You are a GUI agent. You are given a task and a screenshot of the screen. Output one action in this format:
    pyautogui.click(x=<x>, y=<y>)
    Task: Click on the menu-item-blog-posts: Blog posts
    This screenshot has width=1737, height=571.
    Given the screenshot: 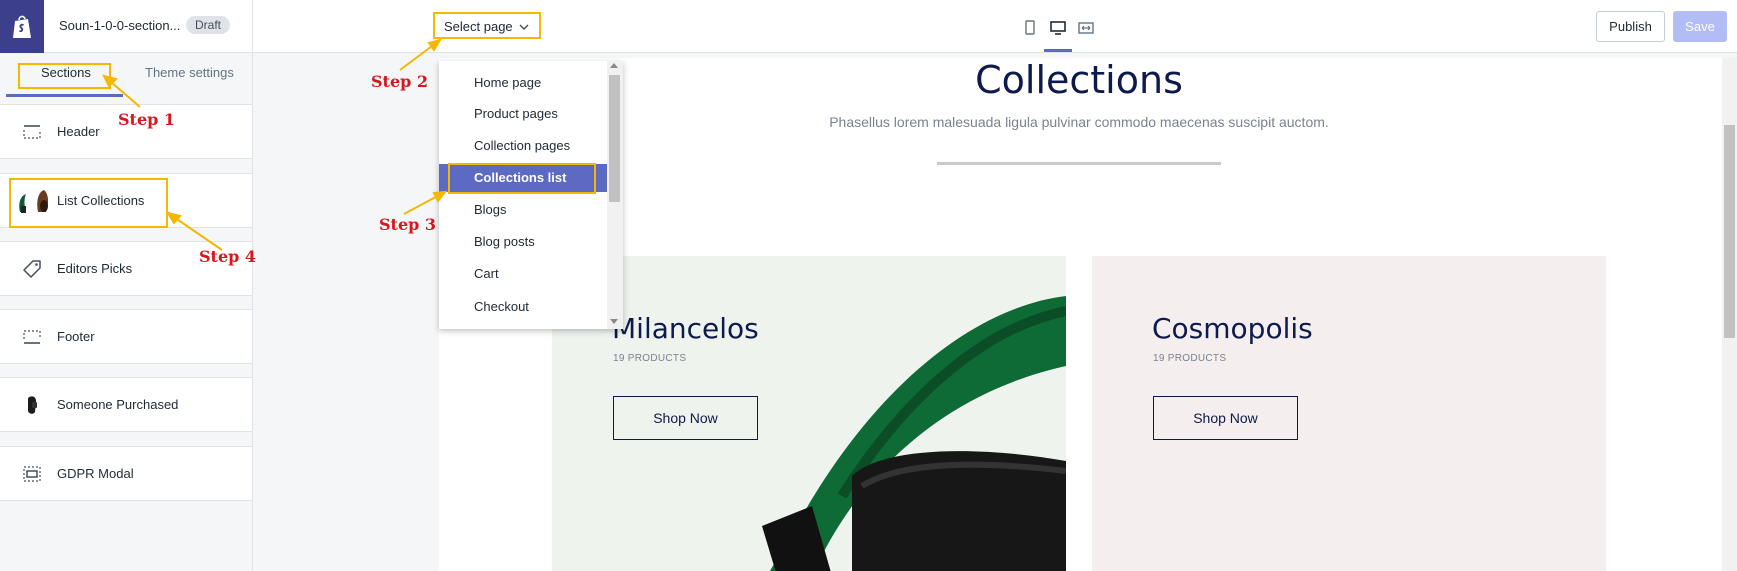 What is the action you would take?
    pyautogui.click(x=523, y=242)
    